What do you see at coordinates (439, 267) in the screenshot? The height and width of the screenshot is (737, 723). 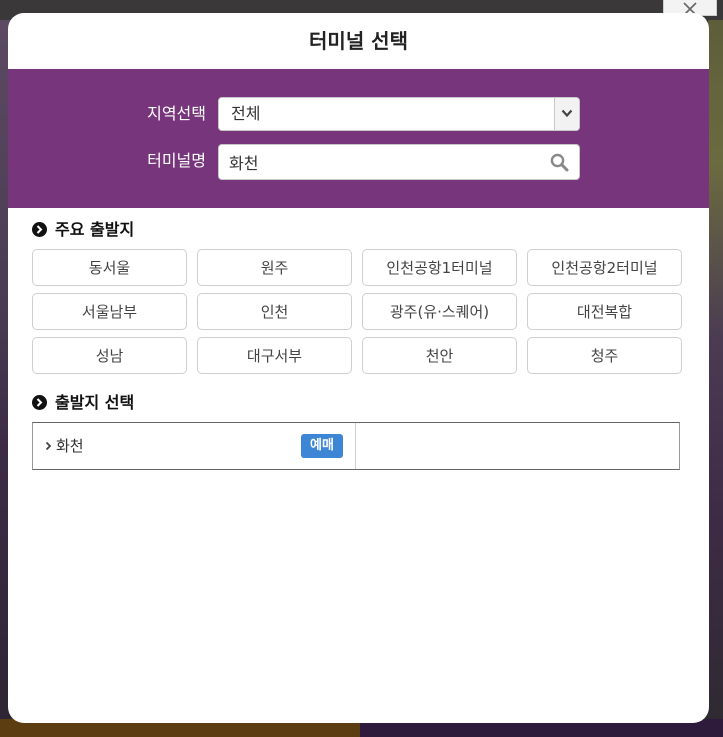 I see `departure-button: 인천공항1터미널` at bounding box center [439, 267].